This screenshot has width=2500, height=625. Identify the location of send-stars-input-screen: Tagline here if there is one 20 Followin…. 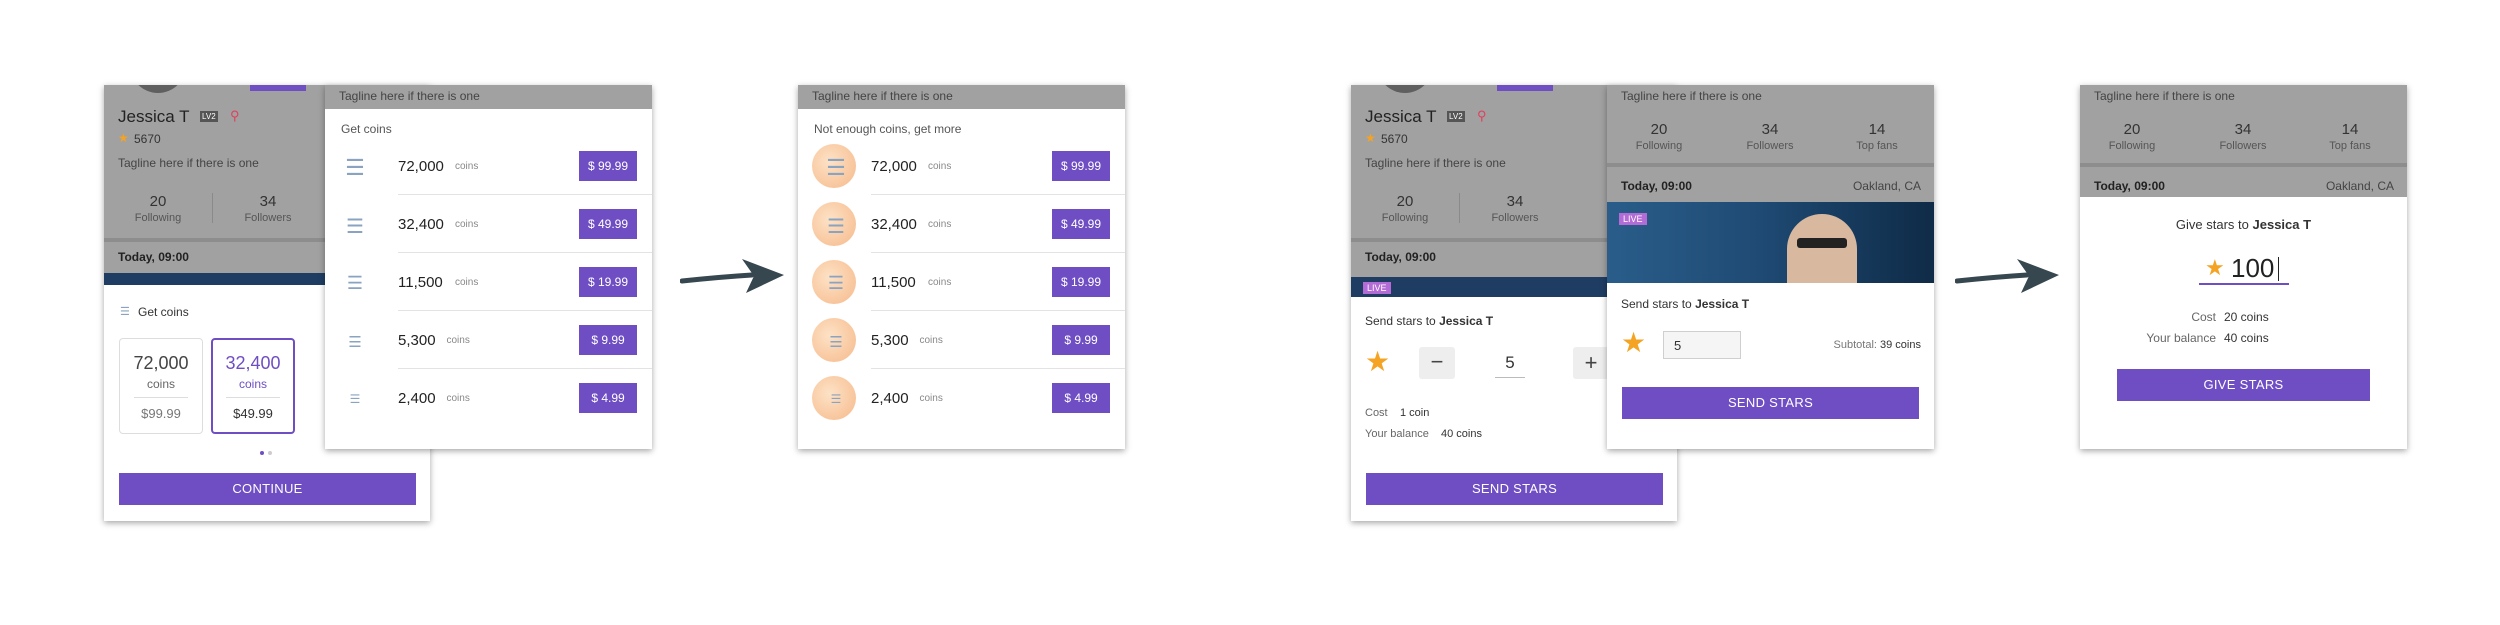
(1770, 267).